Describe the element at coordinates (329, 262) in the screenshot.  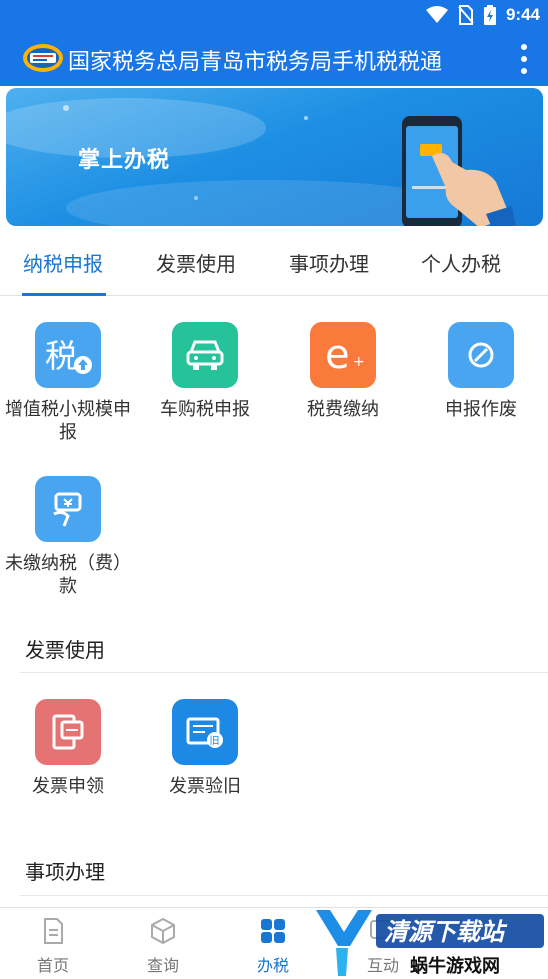
I see `tab-matters: 事项办理` at that location.